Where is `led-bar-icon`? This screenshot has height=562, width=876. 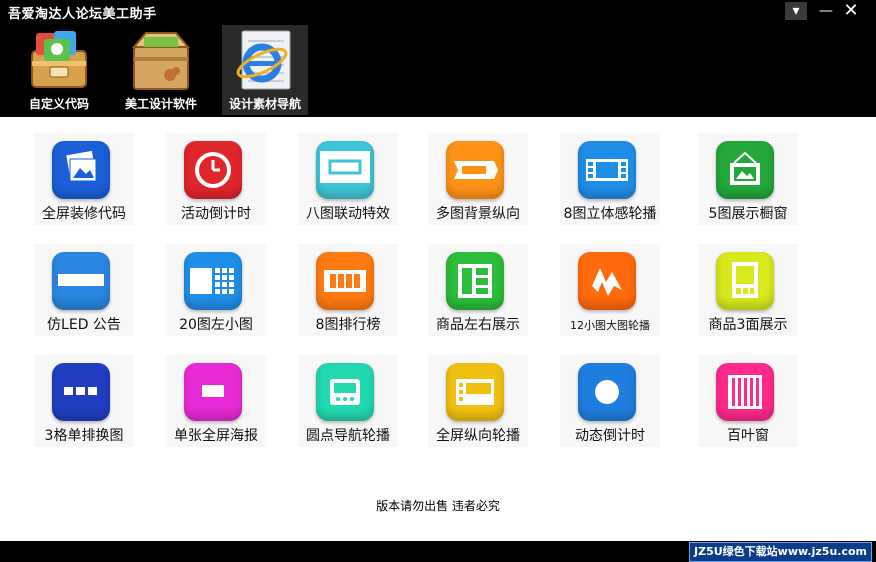 led-bar-icon is located at coordinates (81, 280).